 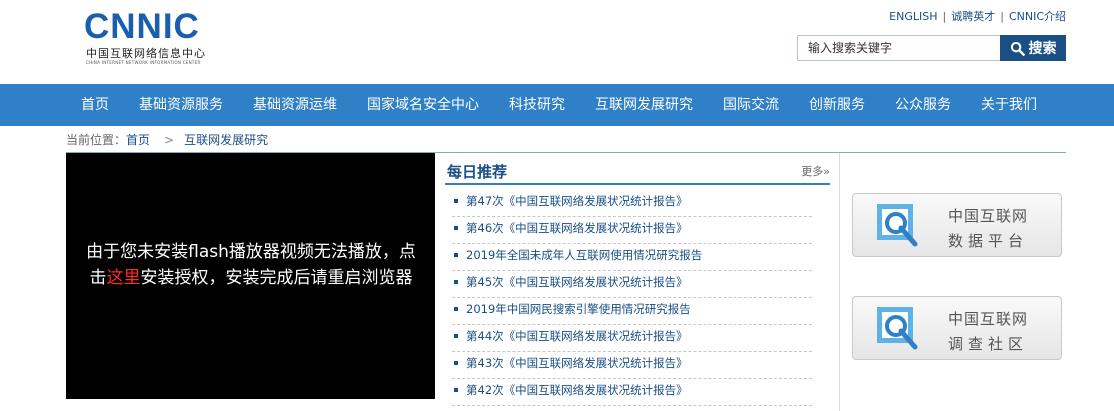 I want to click on list-item: 第42次《中国互联网络发展状况统计报告》, so click(x=632, y=392).